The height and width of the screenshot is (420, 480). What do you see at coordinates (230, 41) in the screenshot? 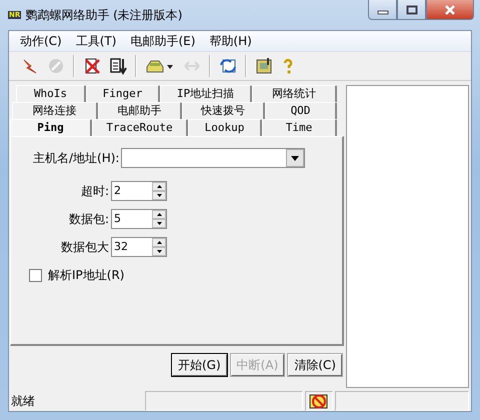
I see `menu-item: 帮助(H)` at bounding box center [230, 41].